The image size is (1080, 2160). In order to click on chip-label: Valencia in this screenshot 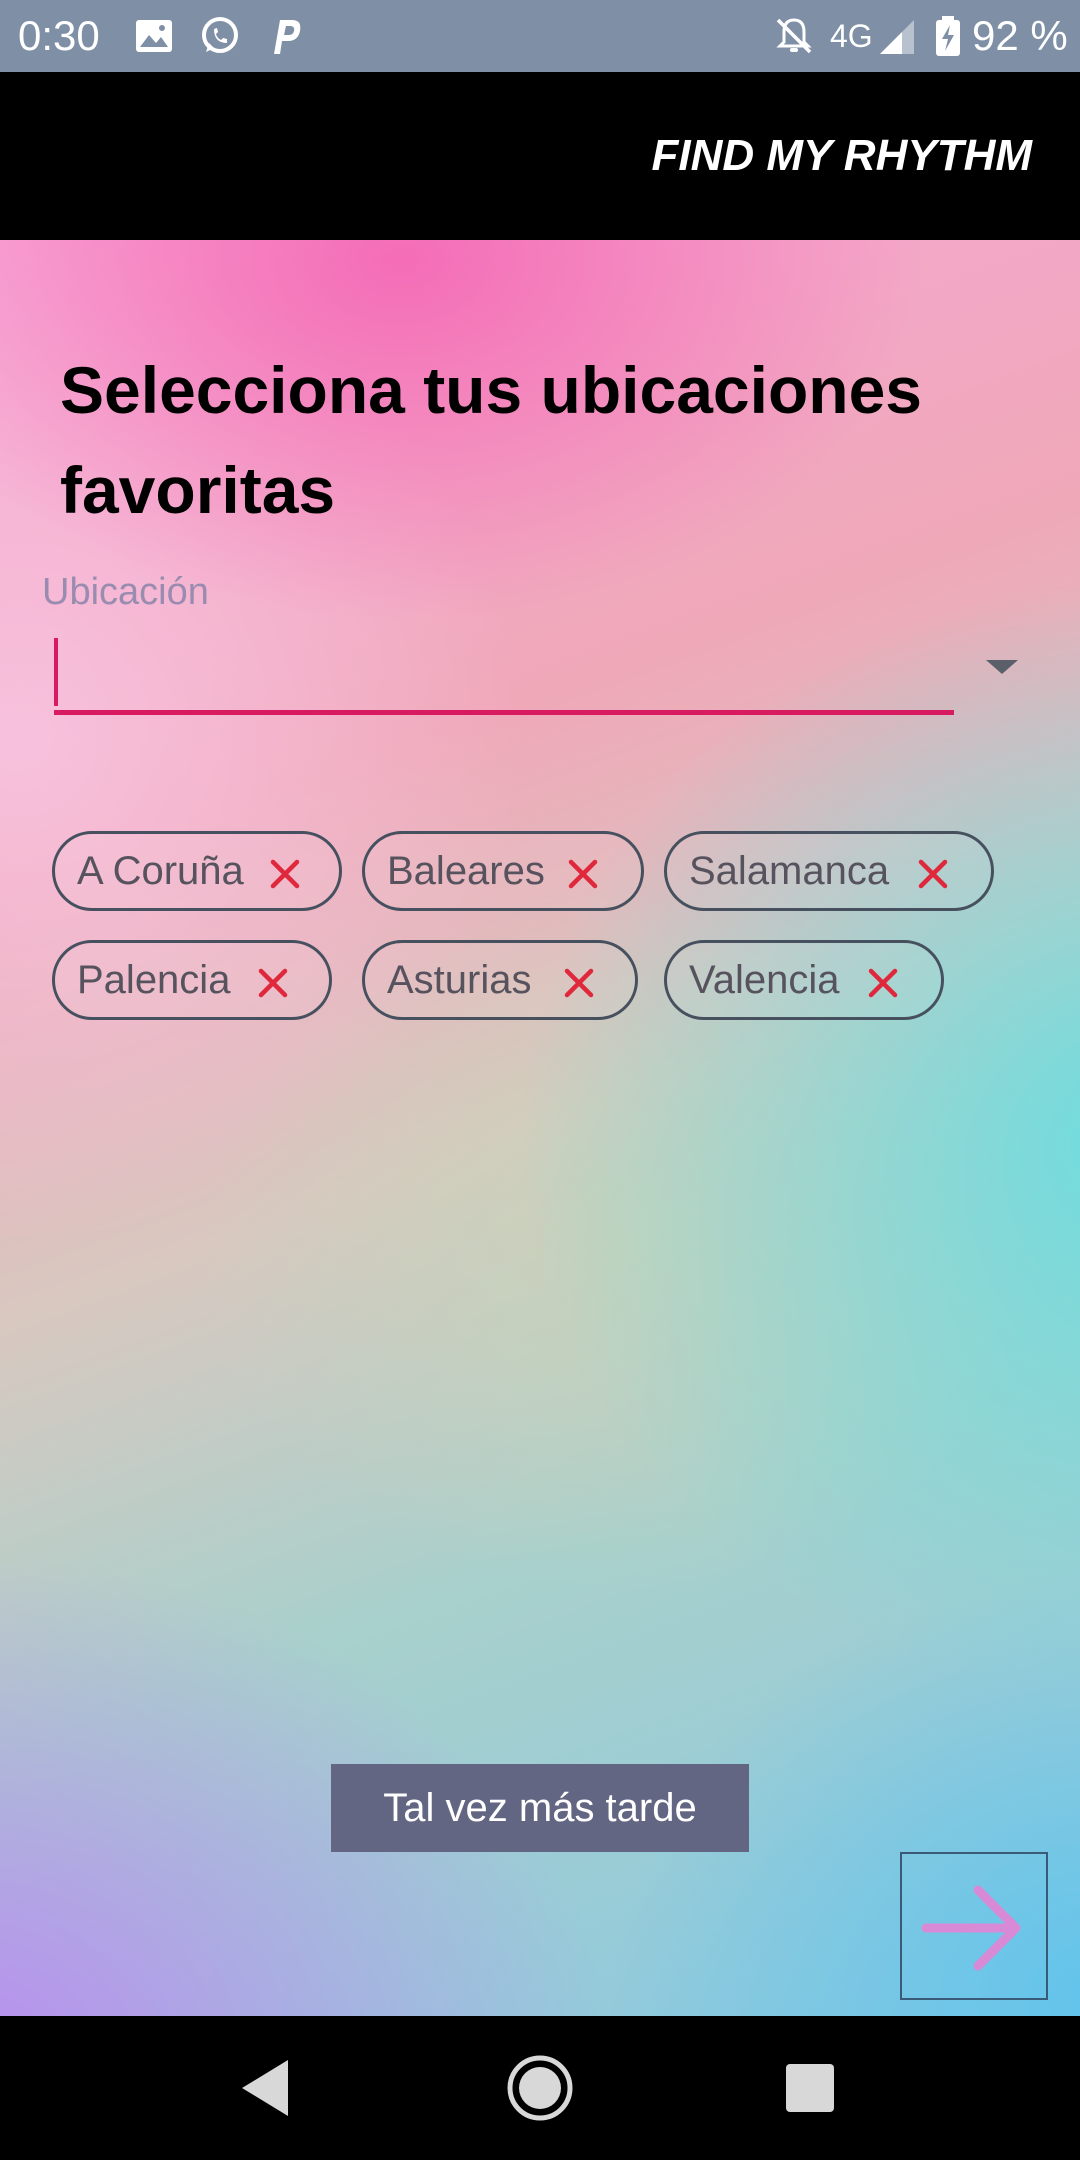, I will do `click(764, 980)`.